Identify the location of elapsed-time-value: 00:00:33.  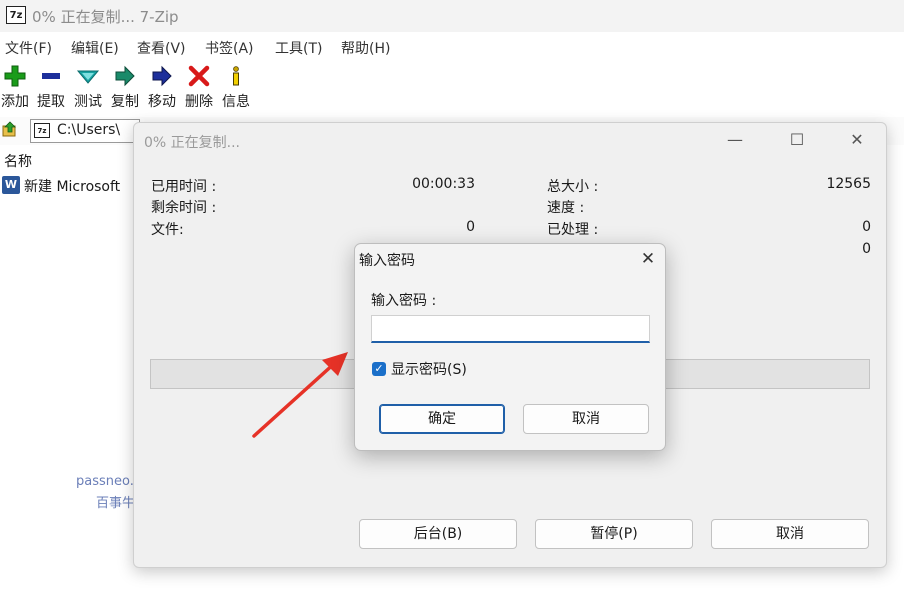
(443, 184).